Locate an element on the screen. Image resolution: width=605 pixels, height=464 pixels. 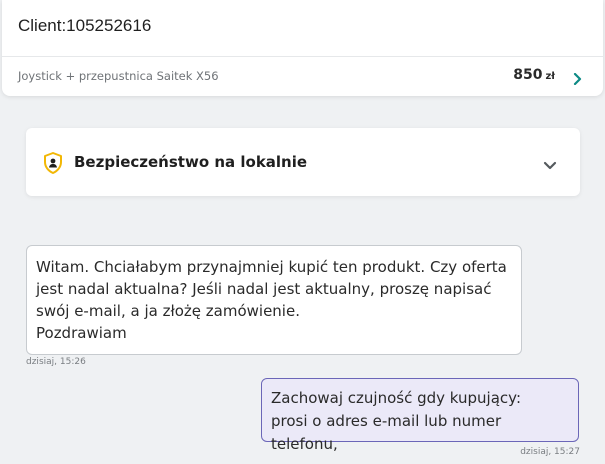
product-name: Joystick + przepustnica Saitek X56 is located at coordinates (118, 76).